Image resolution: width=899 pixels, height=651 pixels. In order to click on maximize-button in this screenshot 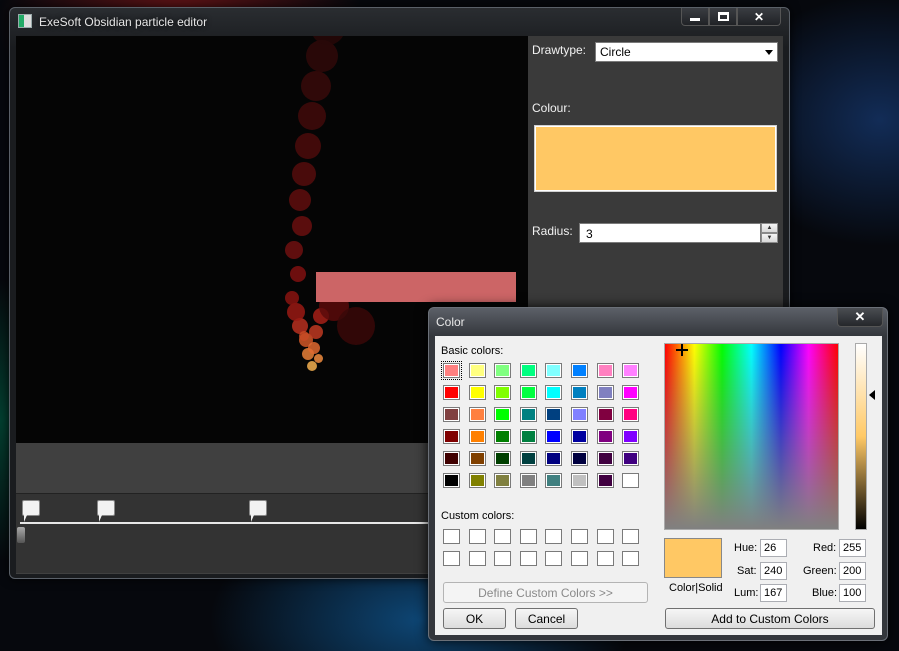, I will do `click(723, 17)`.